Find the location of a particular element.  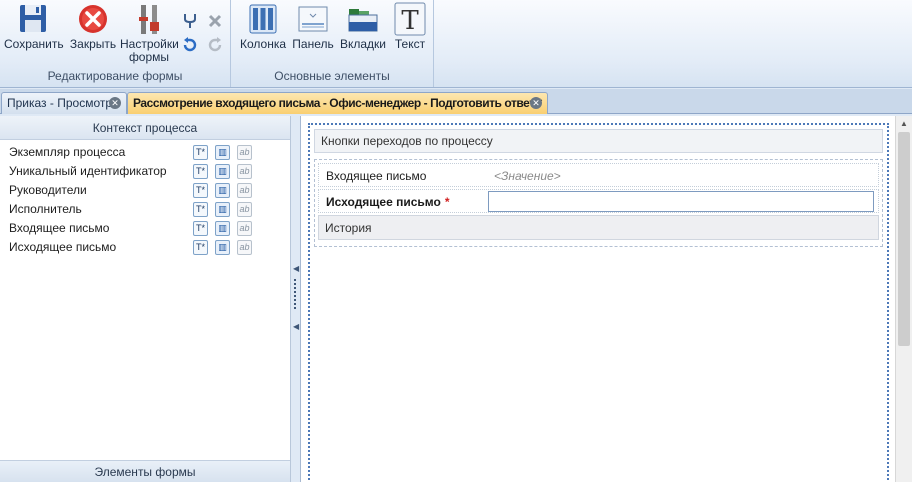

ribbon-group-label: Основные элементы is located at coordinates (332, 76).